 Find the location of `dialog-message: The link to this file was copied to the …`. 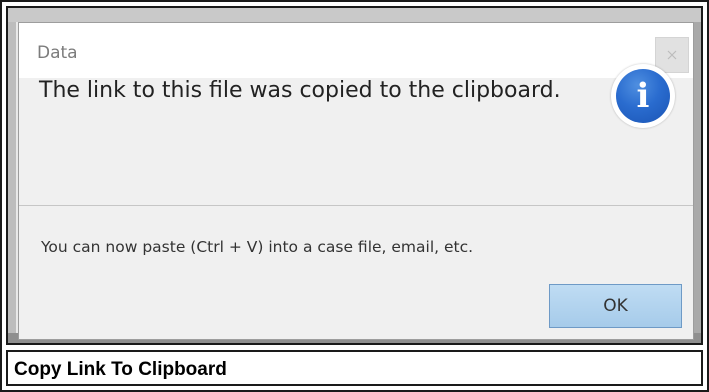

dialog-message: The link to this file was copied to the … is located at coordinates (300, 90).